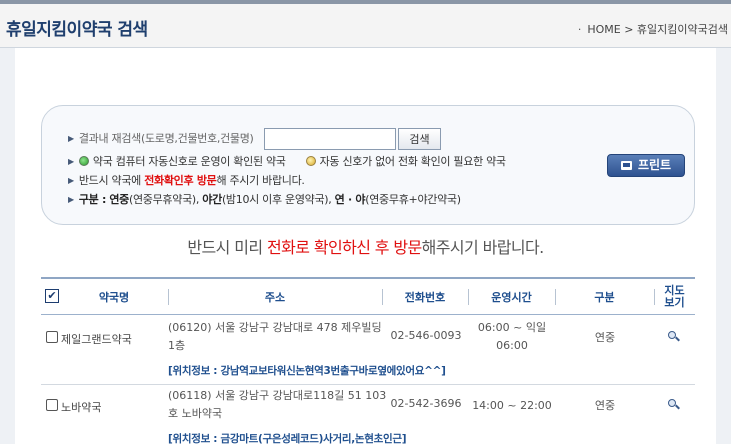 This screenshot has width=731, height=448. What do you see at coordinates (654, 165) in the screenshot?
I see `print-label: 프린트` at bounding box center [654, 165].